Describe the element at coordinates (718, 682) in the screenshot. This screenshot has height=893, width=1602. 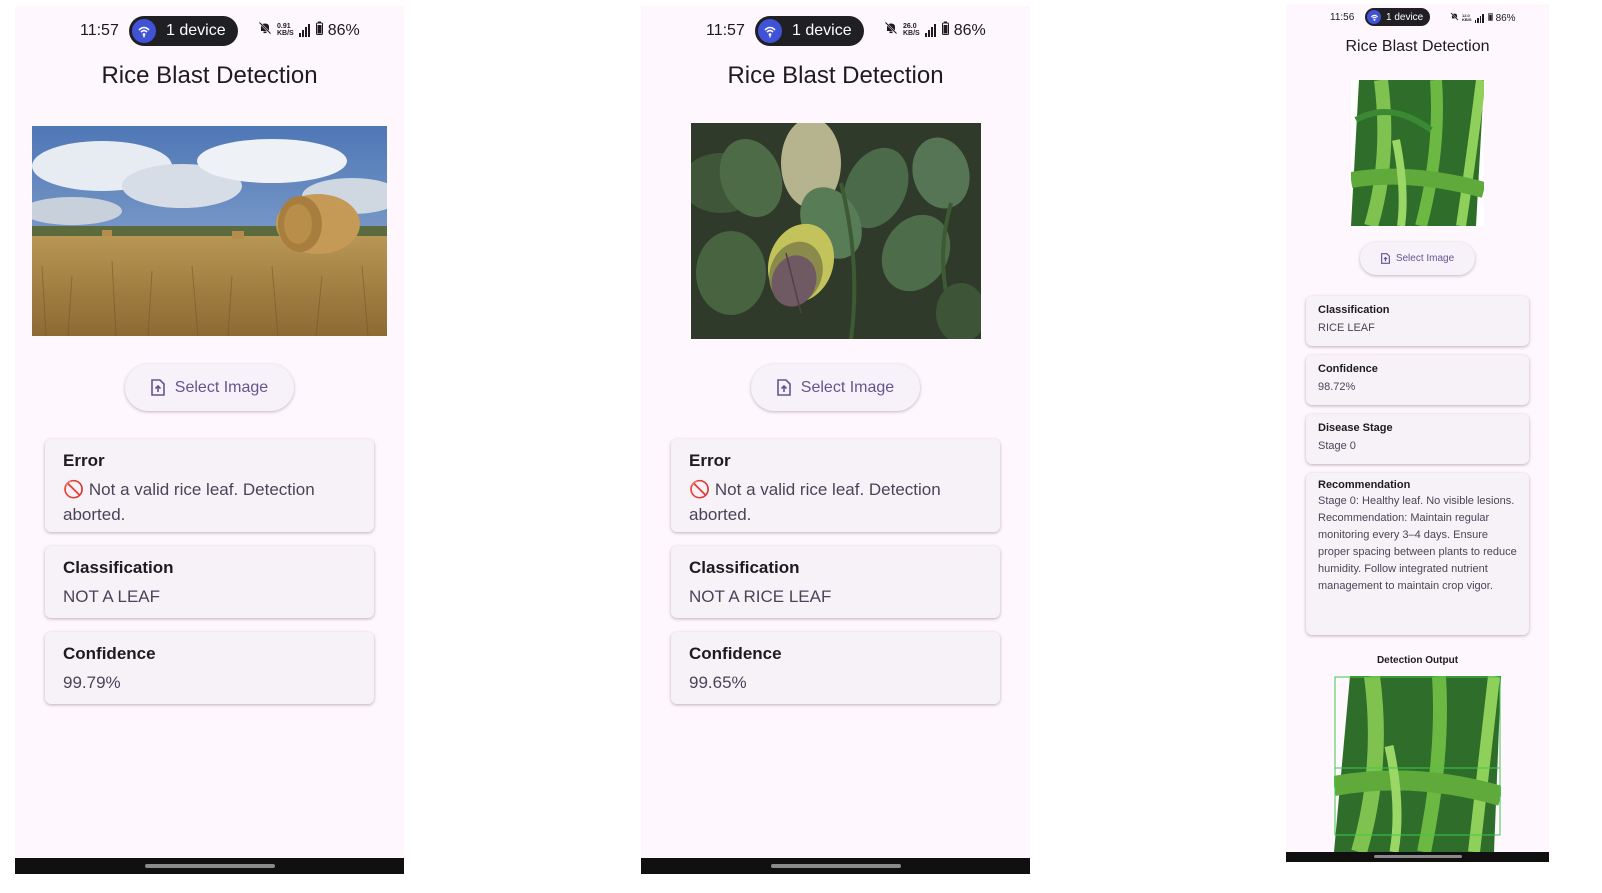
I see `card-value: 99.65%` at that location.